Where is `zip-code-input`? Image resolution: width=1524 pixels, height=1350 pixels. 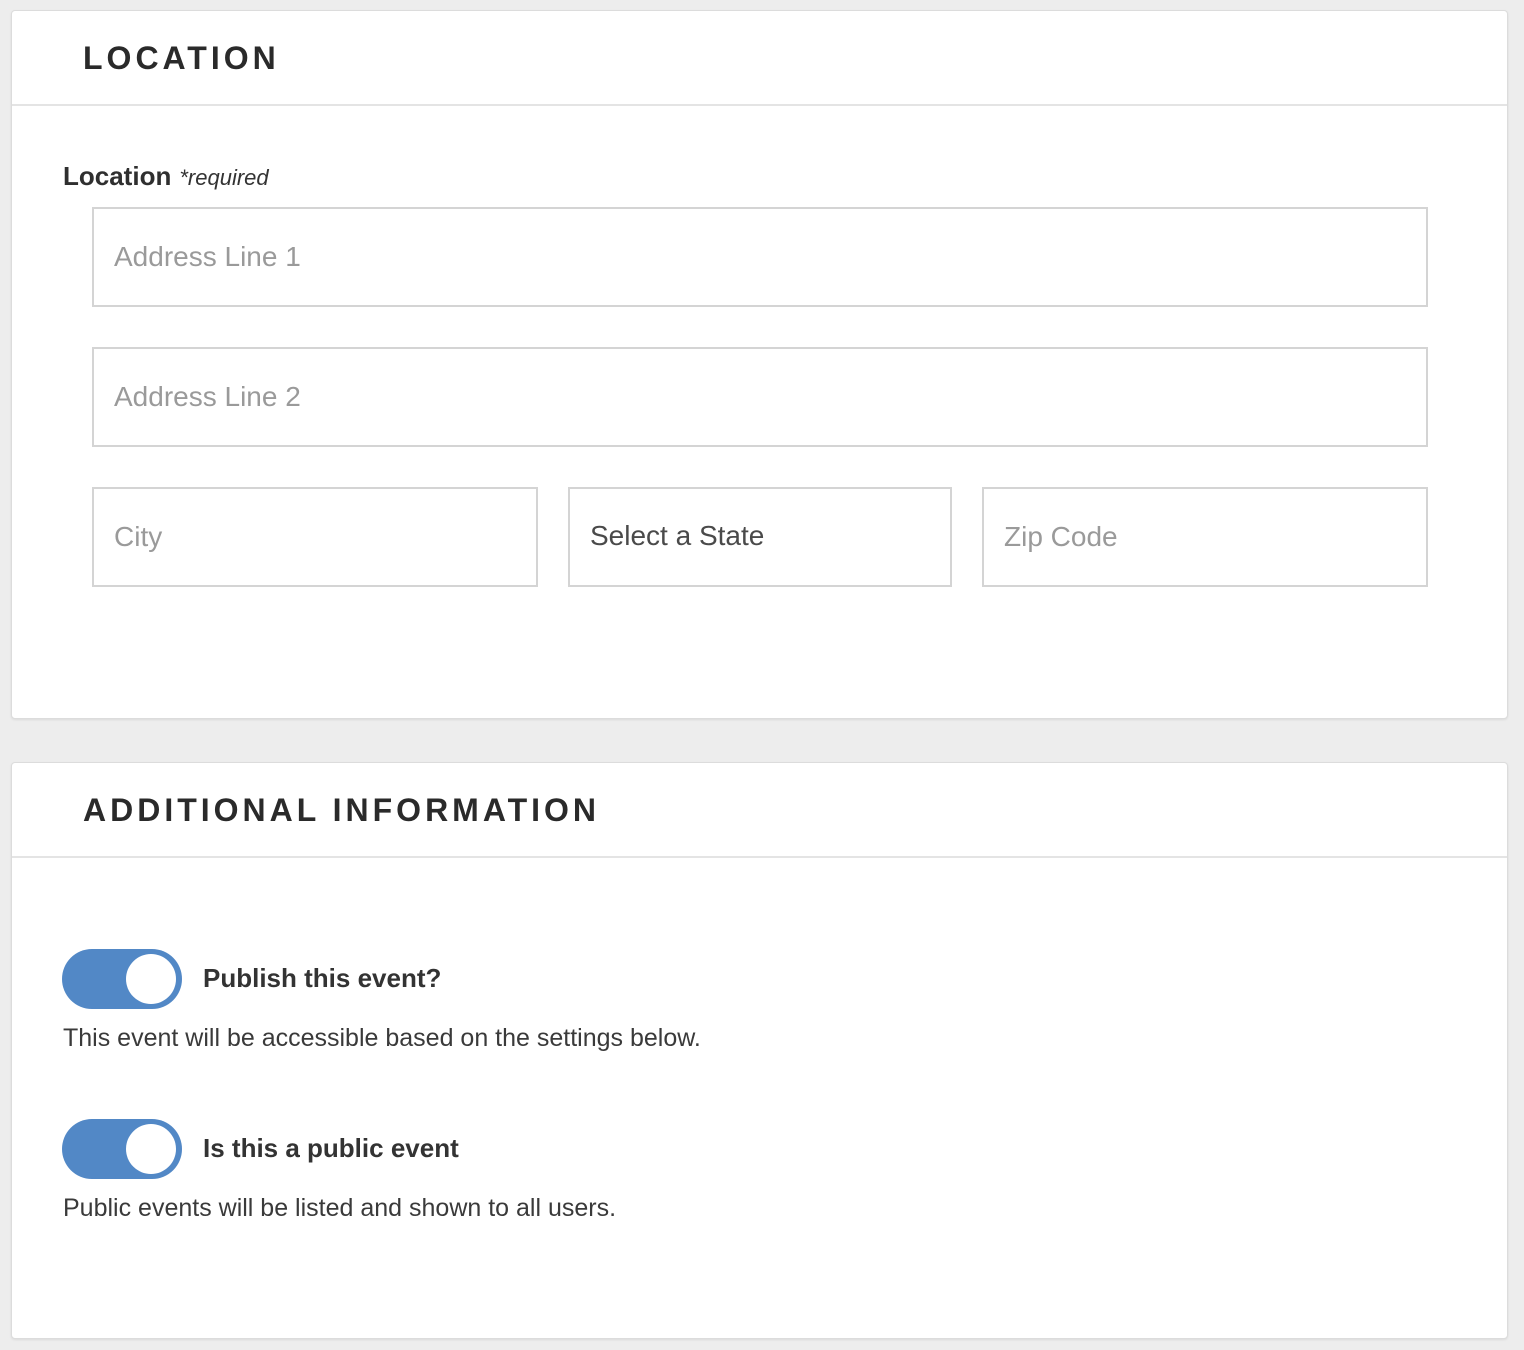 zip-code-input is located at coordinates (1205, 537).